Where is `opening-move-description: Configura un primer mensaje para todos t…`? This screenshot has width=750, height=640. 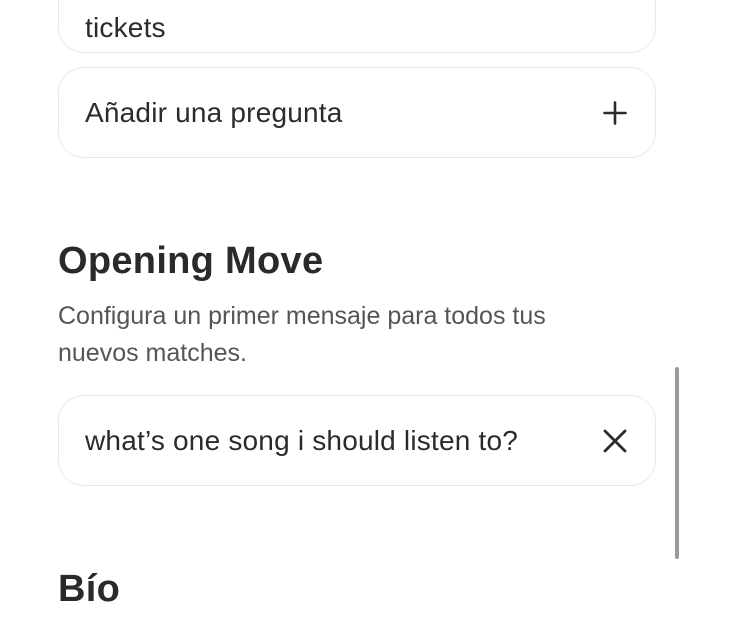
opening-move-description: Configura un primer mensaje para todos t… is located at coordinates (302, 334).